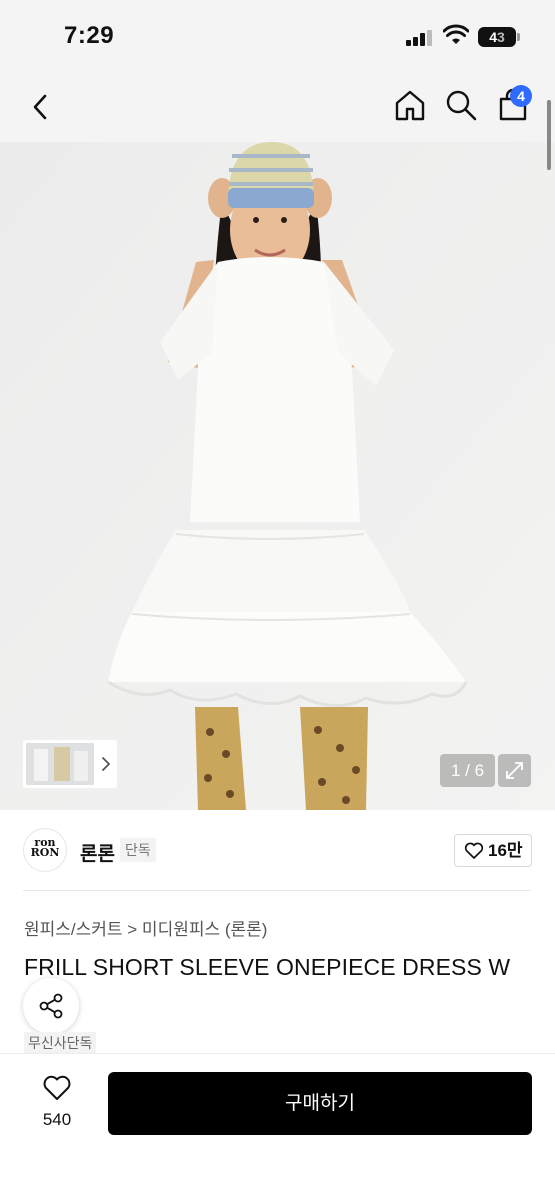 This screenshot has width=555, height=1200. What do you see at coordinates (497, 37) in the screenshot?
I see `battery-level: 43` at bounding box center [497, 37].